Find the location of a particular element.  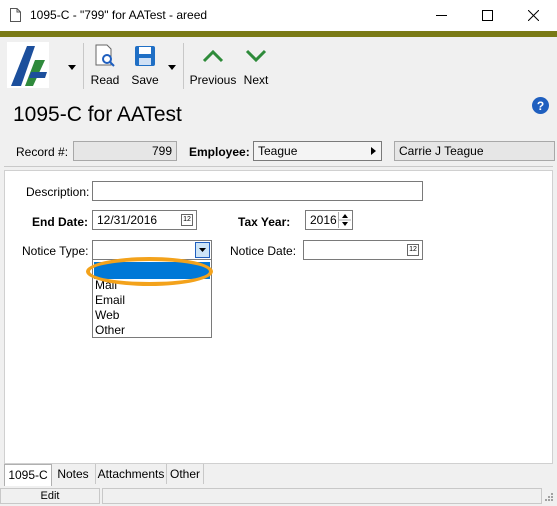

spinner-buttons is located at coordinates (344, 220).